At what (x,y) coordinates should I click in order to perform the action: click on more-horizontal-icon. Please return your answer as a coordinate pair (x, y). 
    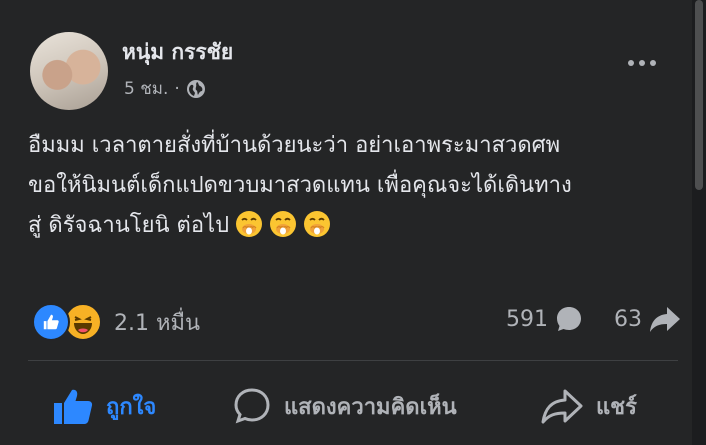
    Looking at the image, I should click on (631, 63).